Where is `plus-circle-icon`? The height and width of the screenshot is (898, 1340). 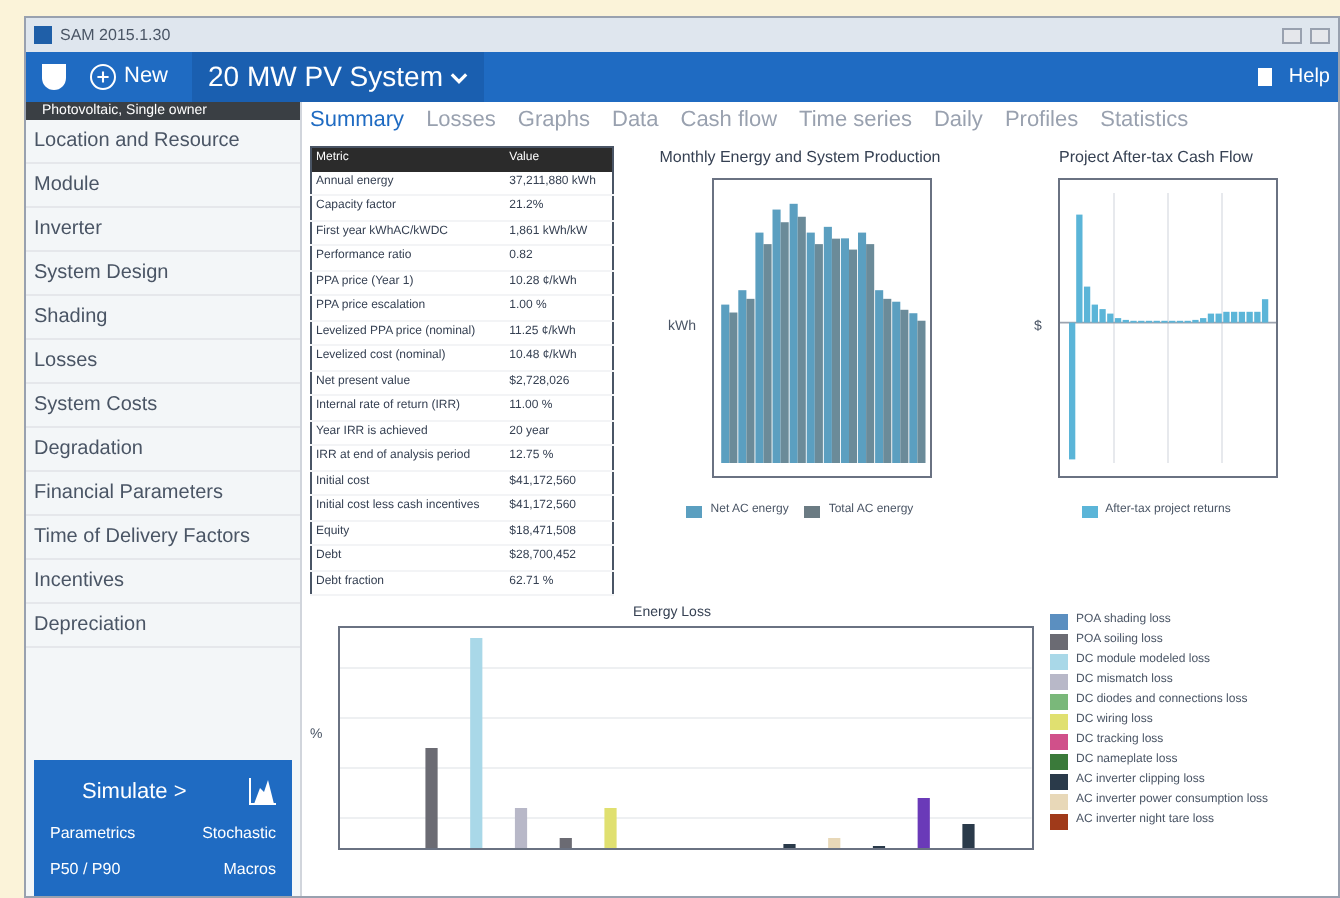
plus-circle-icon is located at coordinates (103, 77).